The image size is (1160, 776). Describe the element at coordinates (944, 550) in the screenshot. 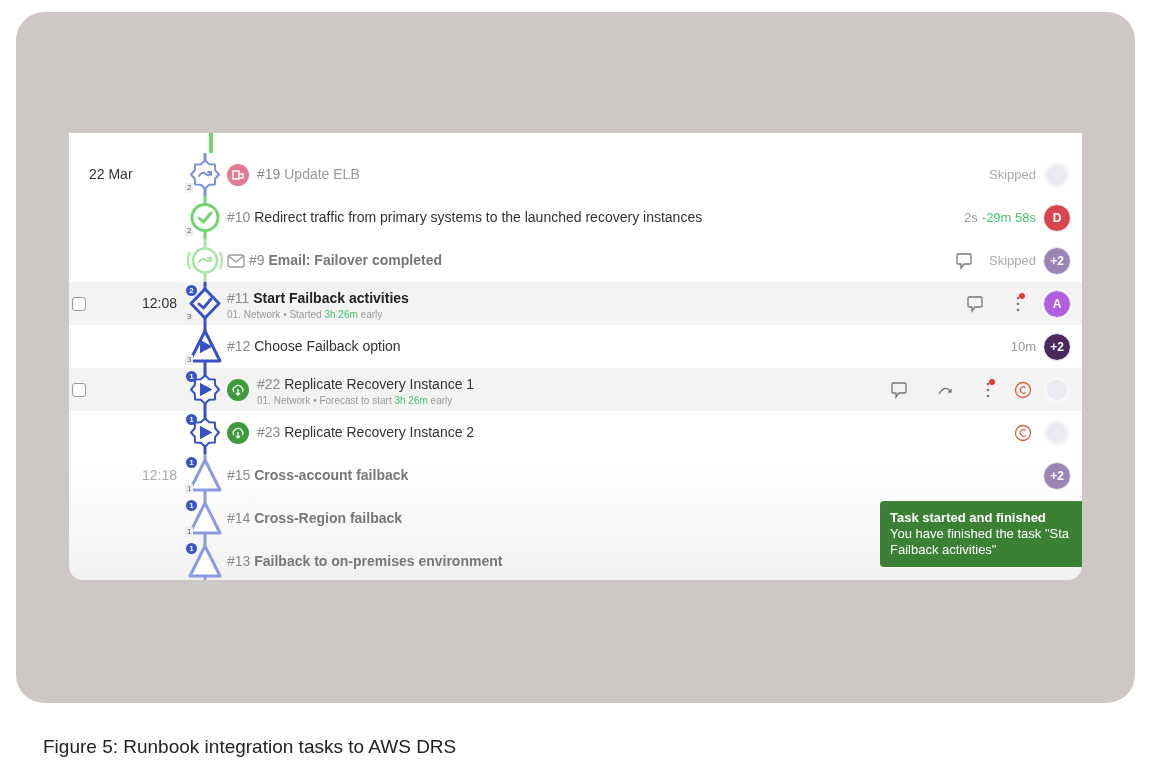

I see `toast-message: Failback activities"` at that location.